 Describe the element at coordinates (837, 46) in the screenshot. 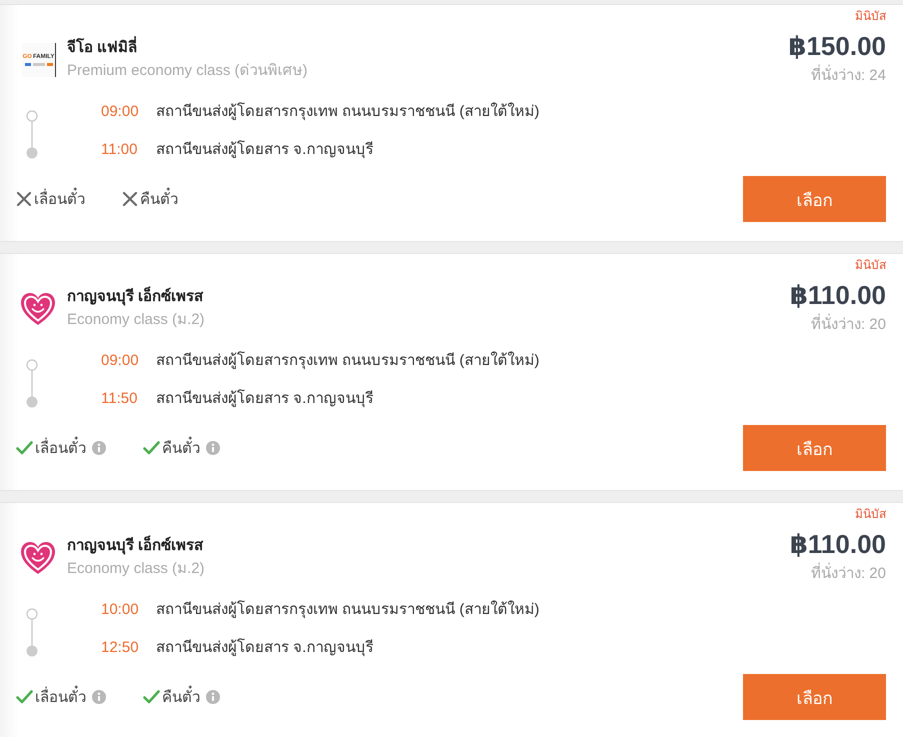

I see `price: ฿150.00` at that location.